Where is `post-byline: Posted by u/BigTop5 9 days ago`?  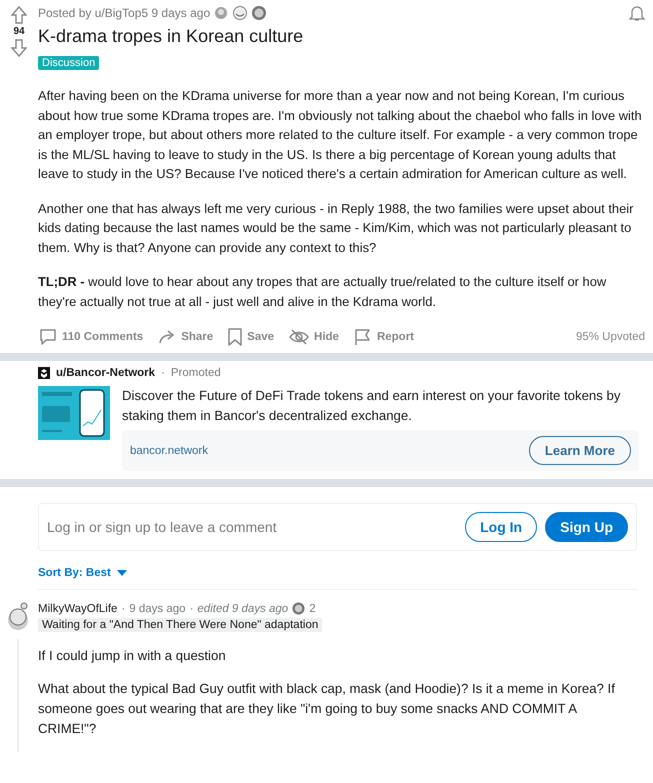
post-byline: Posted by u/BigTop5 9 days ago is located at coordinates (124, 13).